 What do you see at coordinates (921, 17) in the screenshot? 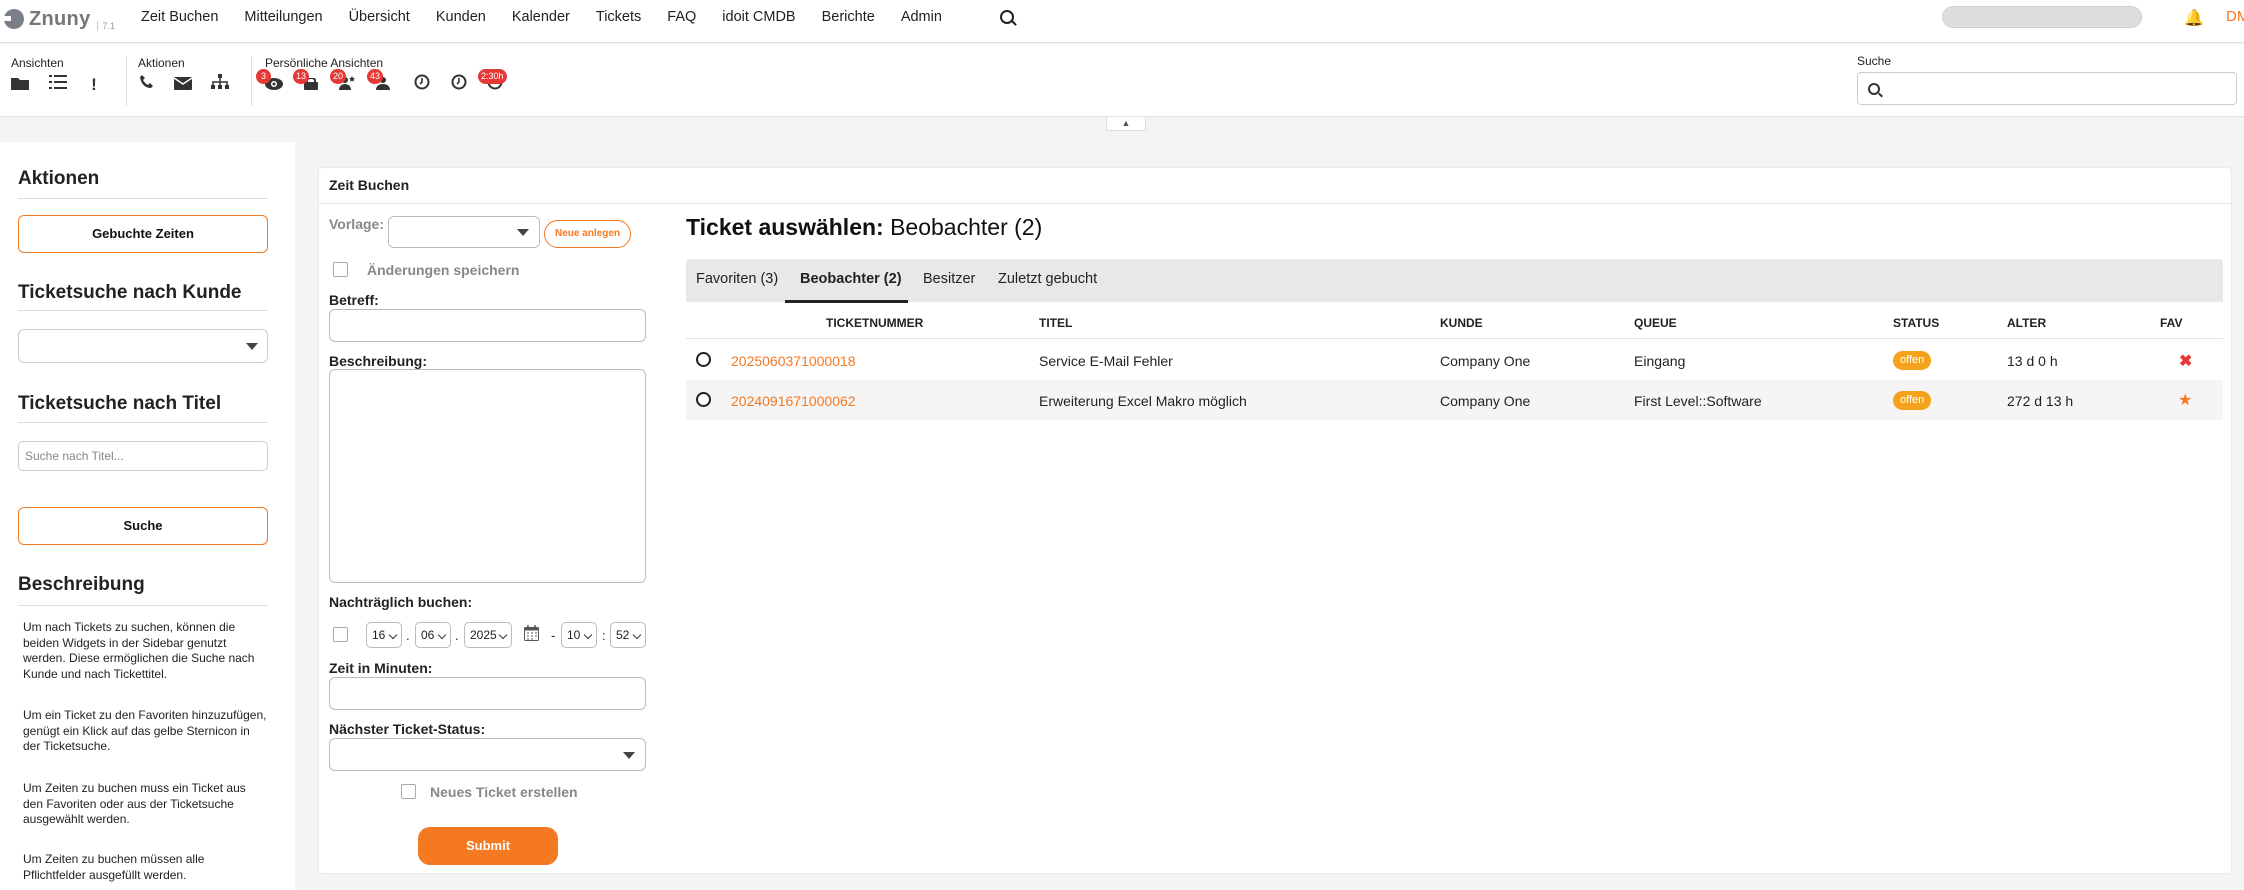
I see `nav-admin: Admin` at bounding box center [921, 17].